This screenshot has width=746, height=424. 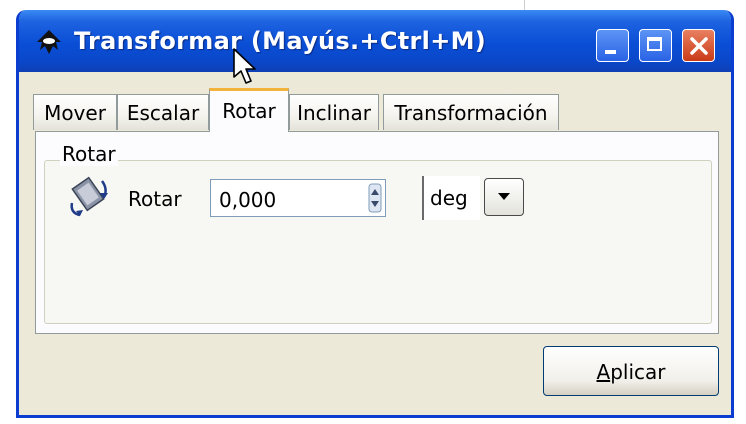 What do you see at coordinates (247, 200) in the screenshot?
I see `rotate-angle-value: 0,000` at bounding box center [247, 200].